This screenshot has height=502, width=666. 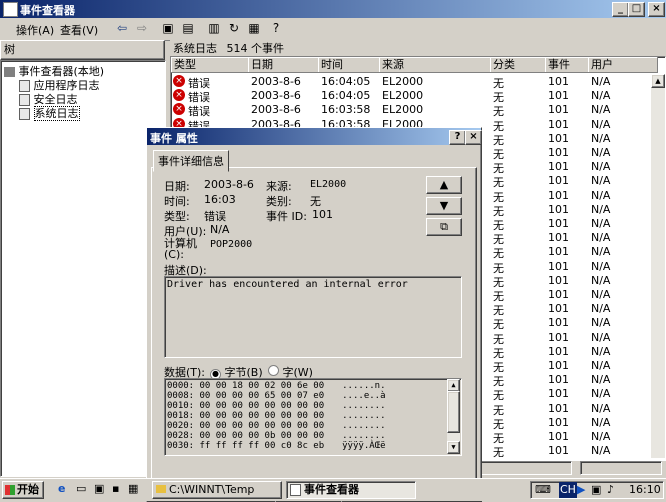 What do you see at coordinates (656, 9) in the screenshot?
I see `close-button: ×` at bounding box center [656, 9].